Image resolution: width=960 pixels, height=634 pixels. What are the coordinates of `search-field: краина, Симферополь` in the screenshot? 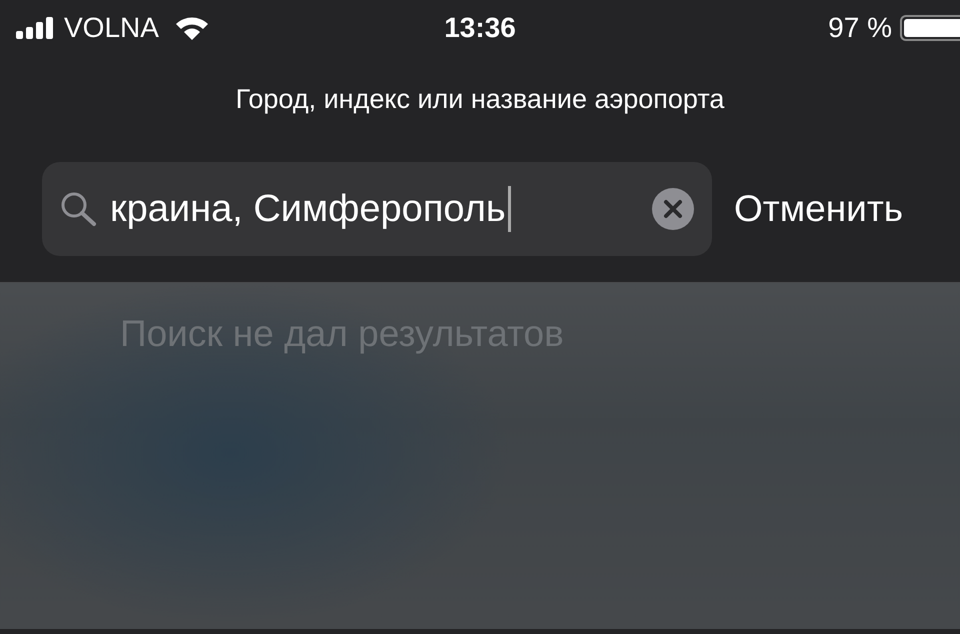 It's located at (377, 209).